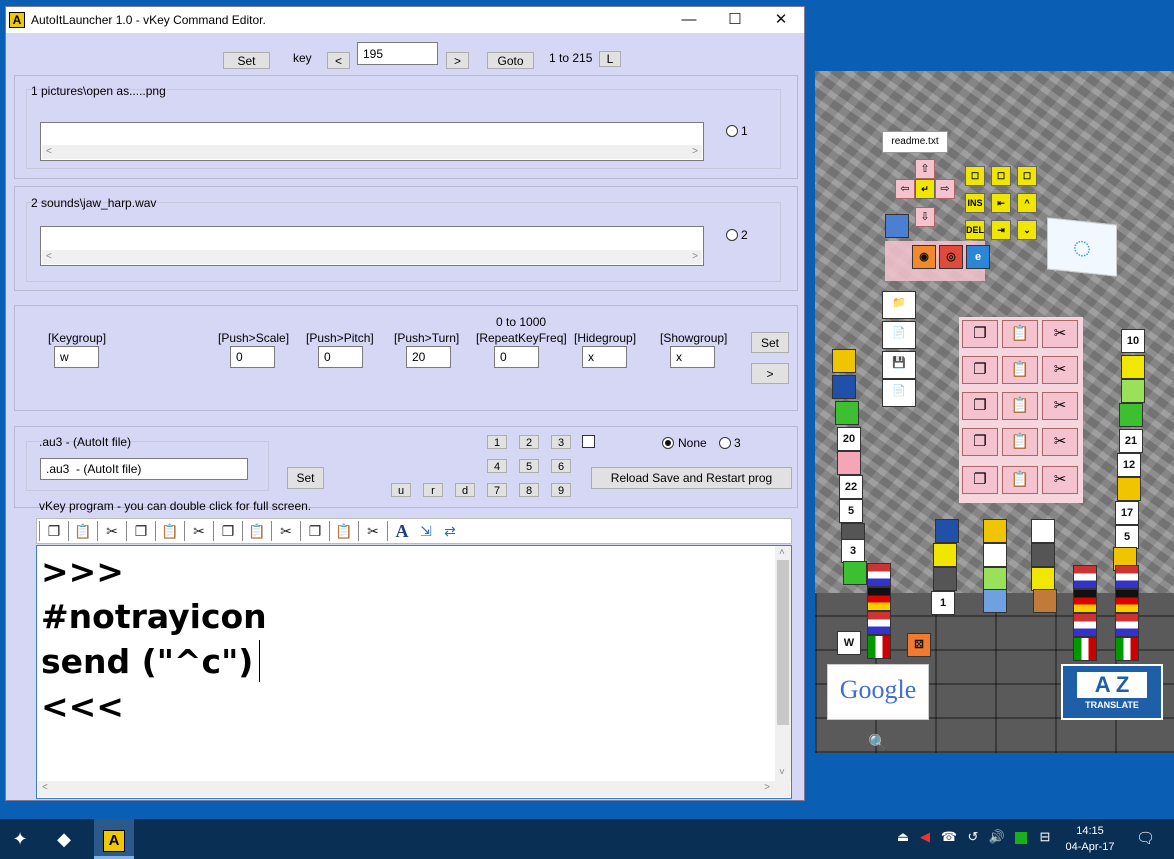  I want to click on chrome-icon: ◎, so click(951, 257).